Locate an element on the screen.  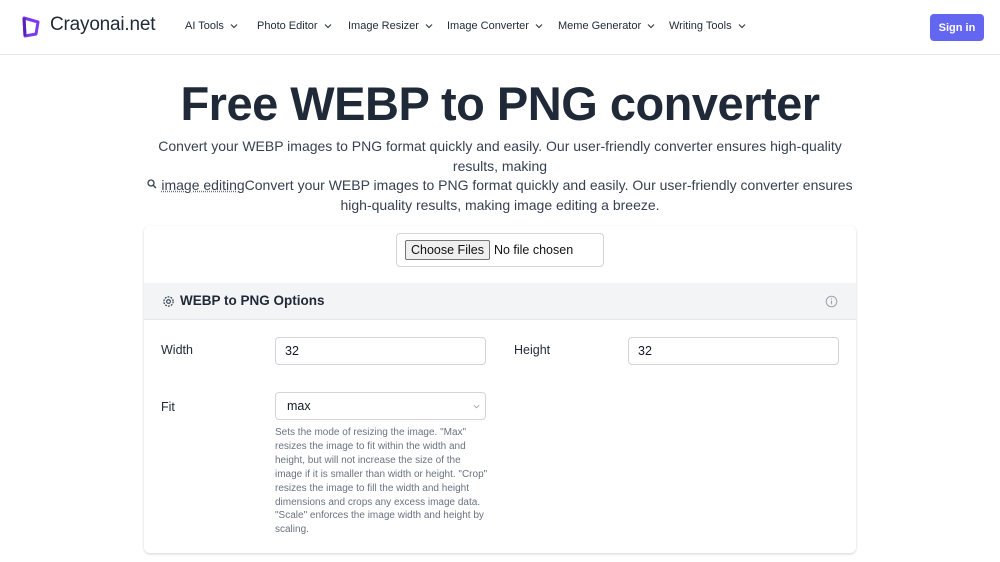
search-icon is located at coordinates (152, 184).